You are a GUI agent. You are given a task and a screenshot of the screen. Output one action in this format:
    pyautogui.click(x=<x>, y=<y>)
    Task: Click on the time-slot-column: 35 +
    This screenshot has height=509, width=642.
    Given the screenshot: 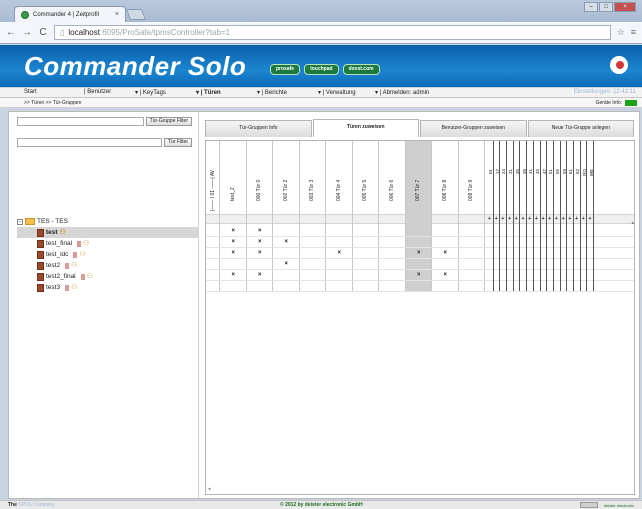 What is the action you would take?
    pyautogui.click(x=517, y=216)
    